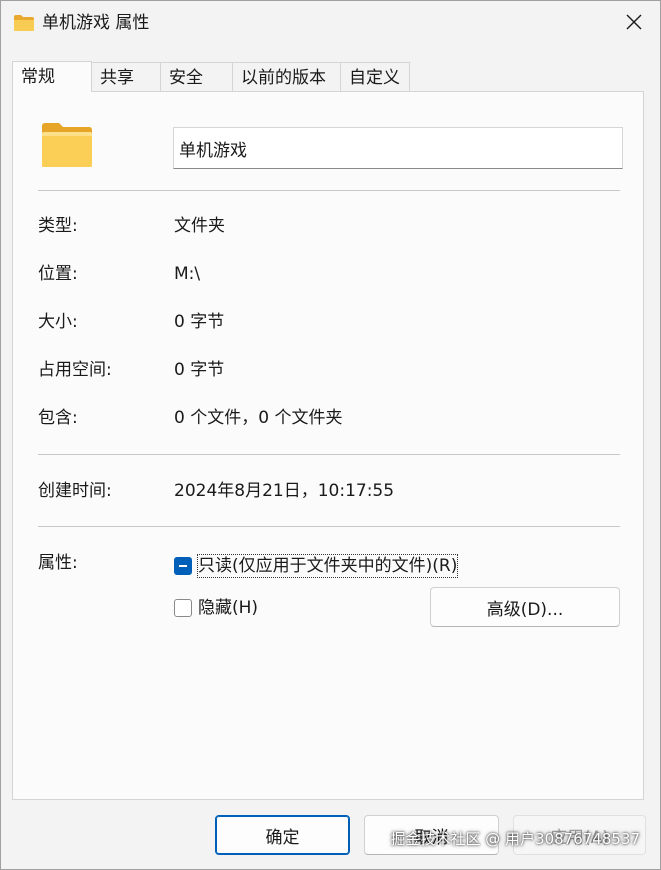 Image resolution: width=661 pixels, height=870 pixels. Describe the element at coordinates (228, 608) in the screenshot. I see `hidden-label: 隐藏(H)` at that location.